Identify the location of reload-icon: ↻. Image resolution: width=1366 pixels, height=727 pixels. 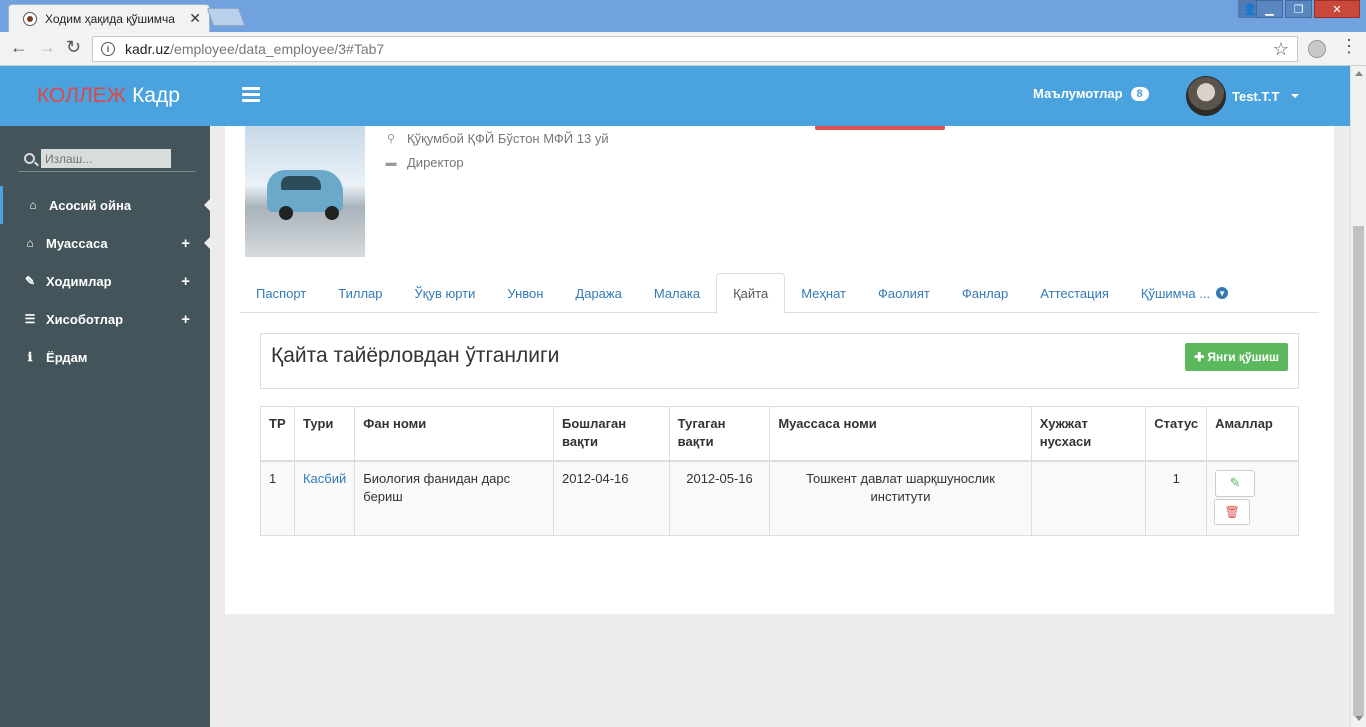
(73, 47).